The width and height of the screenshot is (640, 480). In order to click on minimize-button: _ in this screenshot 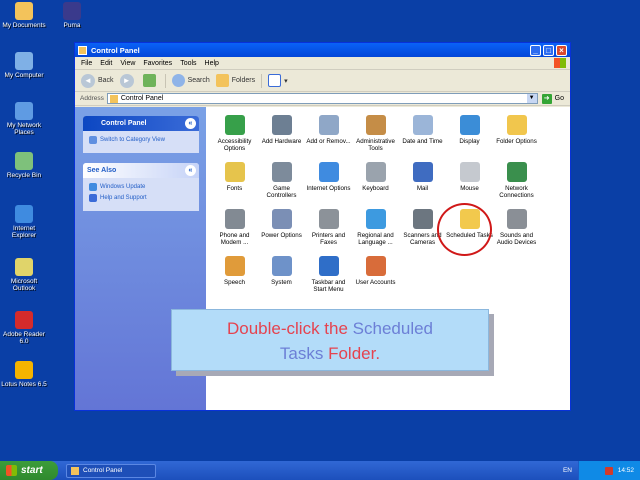, I will do `click(535, 50)`.